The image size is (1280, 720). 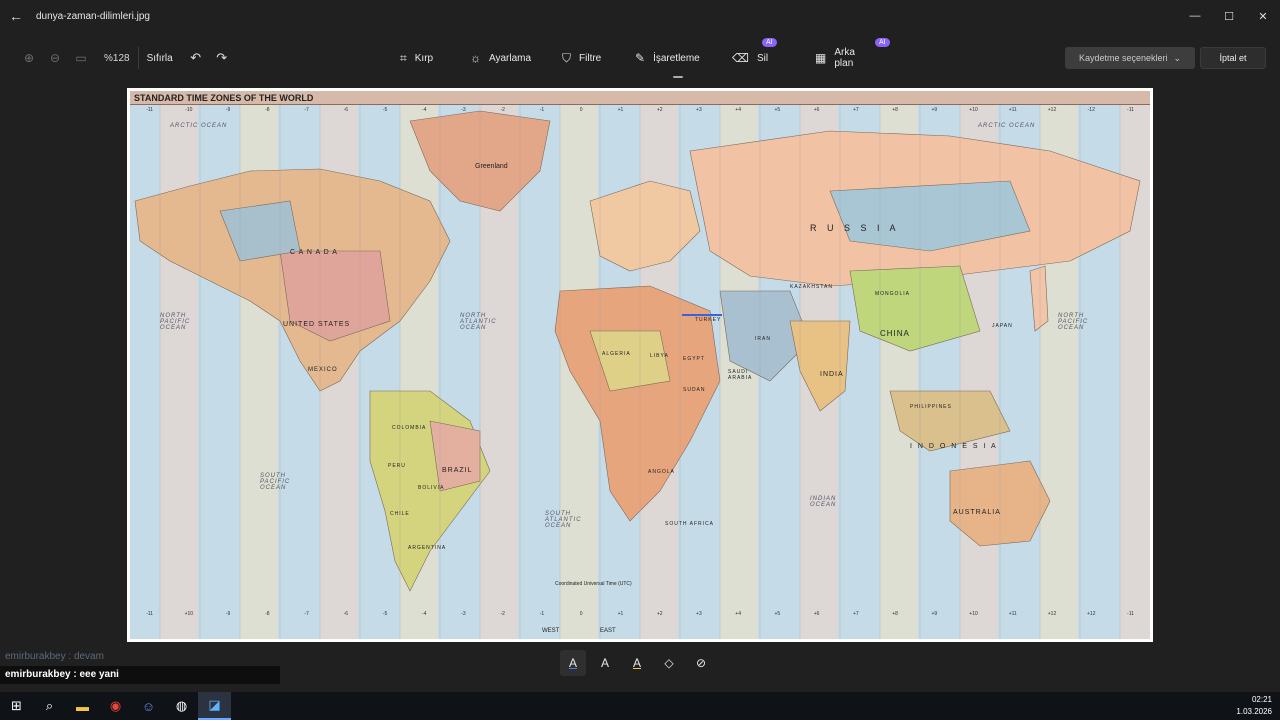 I want to click on background-icon: ▦, so click(x=821, y=58).